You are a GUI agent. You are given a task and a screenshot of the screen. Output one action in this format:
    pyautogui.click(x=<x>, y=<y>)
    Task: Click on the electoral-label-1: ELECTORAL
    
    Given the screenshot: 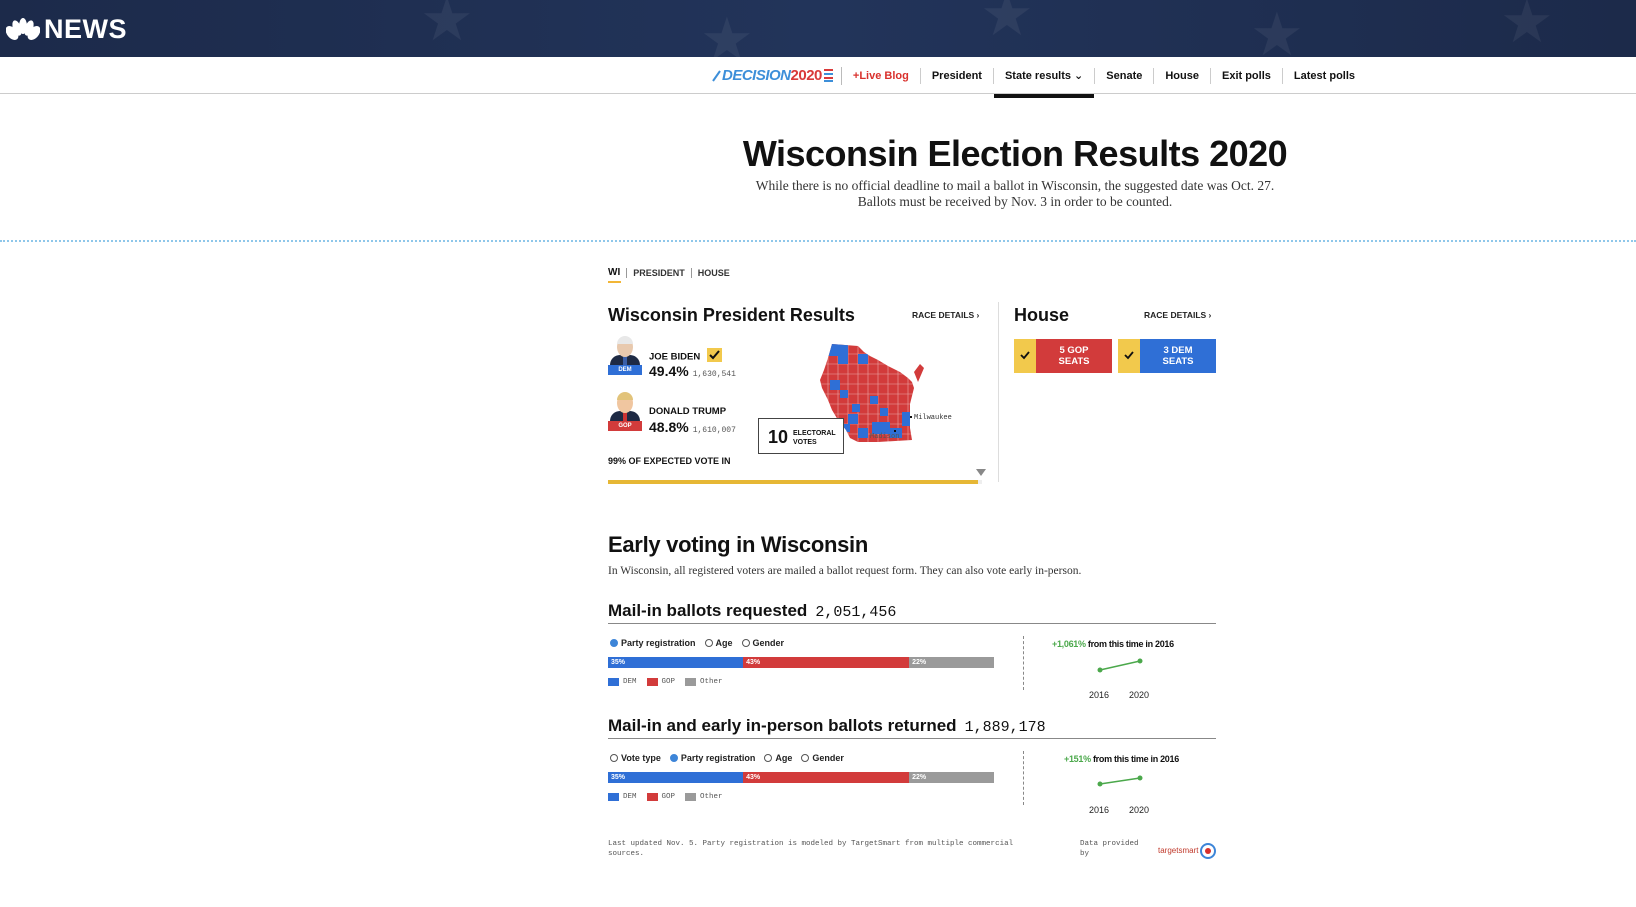 What is the action you would take?
    pyautogui.click(x=814, y=433)
    